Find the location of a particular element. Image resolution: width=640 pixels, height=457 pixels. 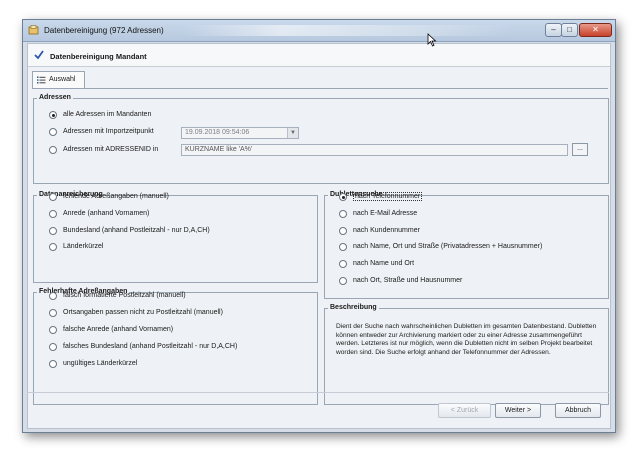

radio-label: ungültiges Länderkürzel is located at coordinates (100, 363).